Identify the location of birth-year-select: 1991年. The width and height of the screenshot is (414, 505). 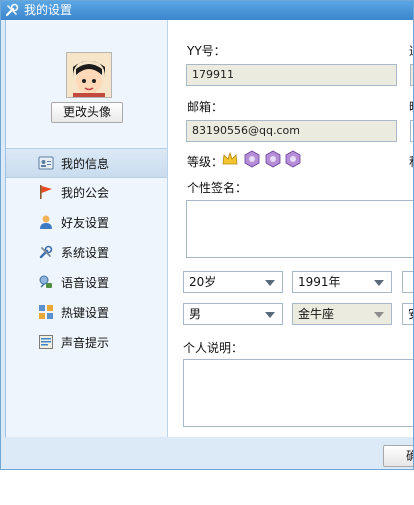
(342, 282).